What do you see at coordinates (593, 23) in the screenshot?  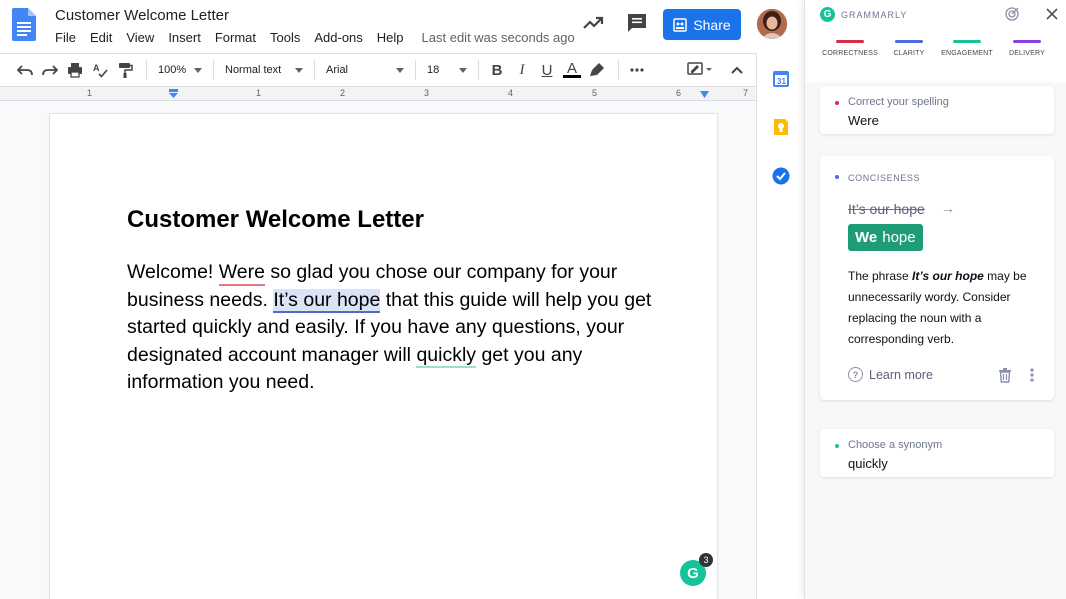 I see `activity-trend-icon` at bounding box center [593, 23].